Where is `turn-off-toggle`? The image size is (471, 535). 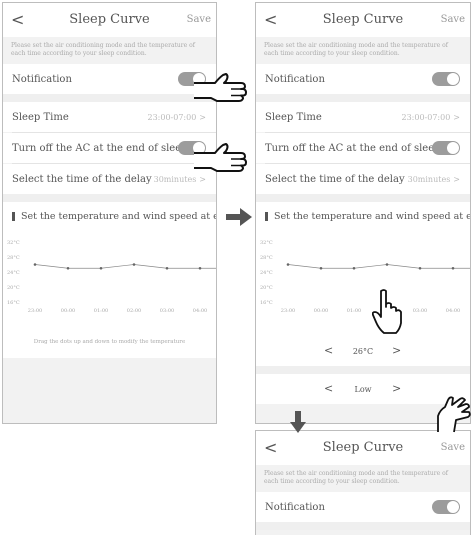
turn-off-toggle is located at coordinates (446, 148).